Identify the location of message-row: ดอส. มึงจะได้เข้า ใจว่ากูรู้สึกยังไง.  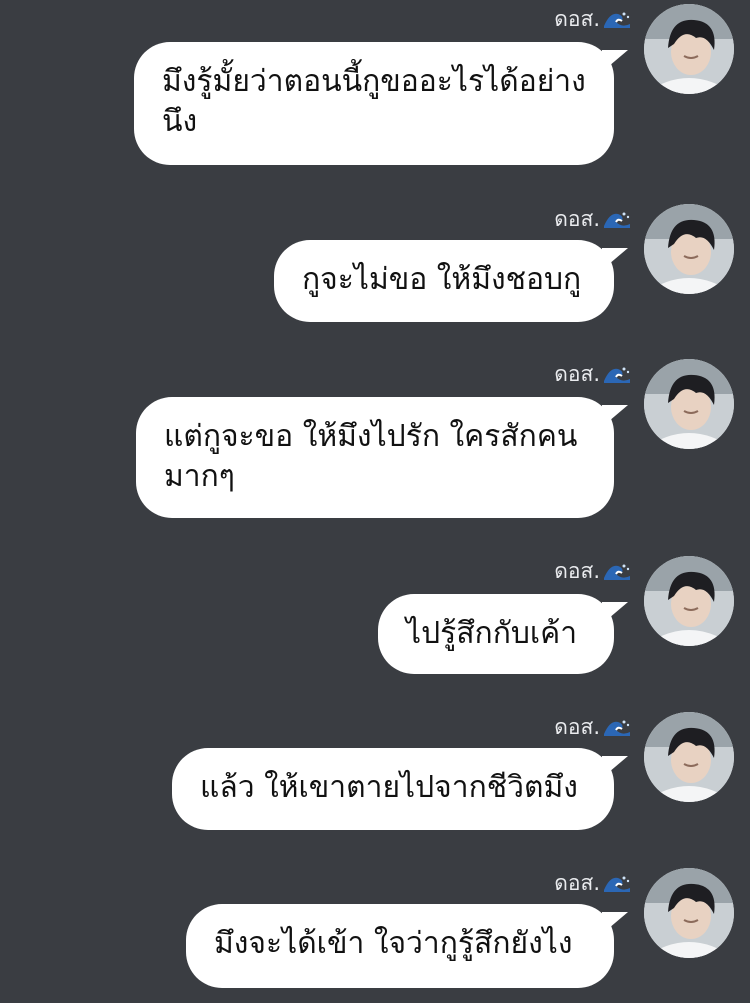
(375, 929).